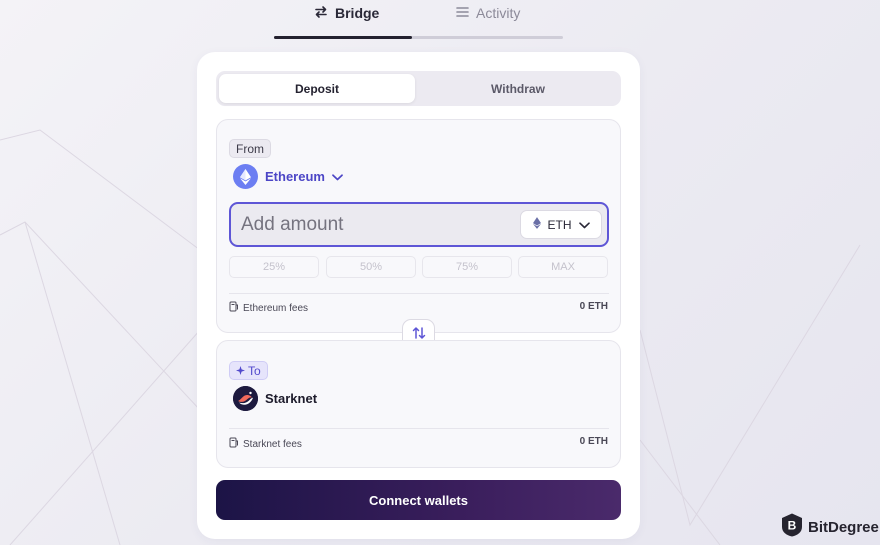 This screenshot has width=880, height=545. What do you see at coordinates (272, 444) in the screenshot?
I see `starknet-fees-label: Starknet fees` at bounding box center [272, 444].